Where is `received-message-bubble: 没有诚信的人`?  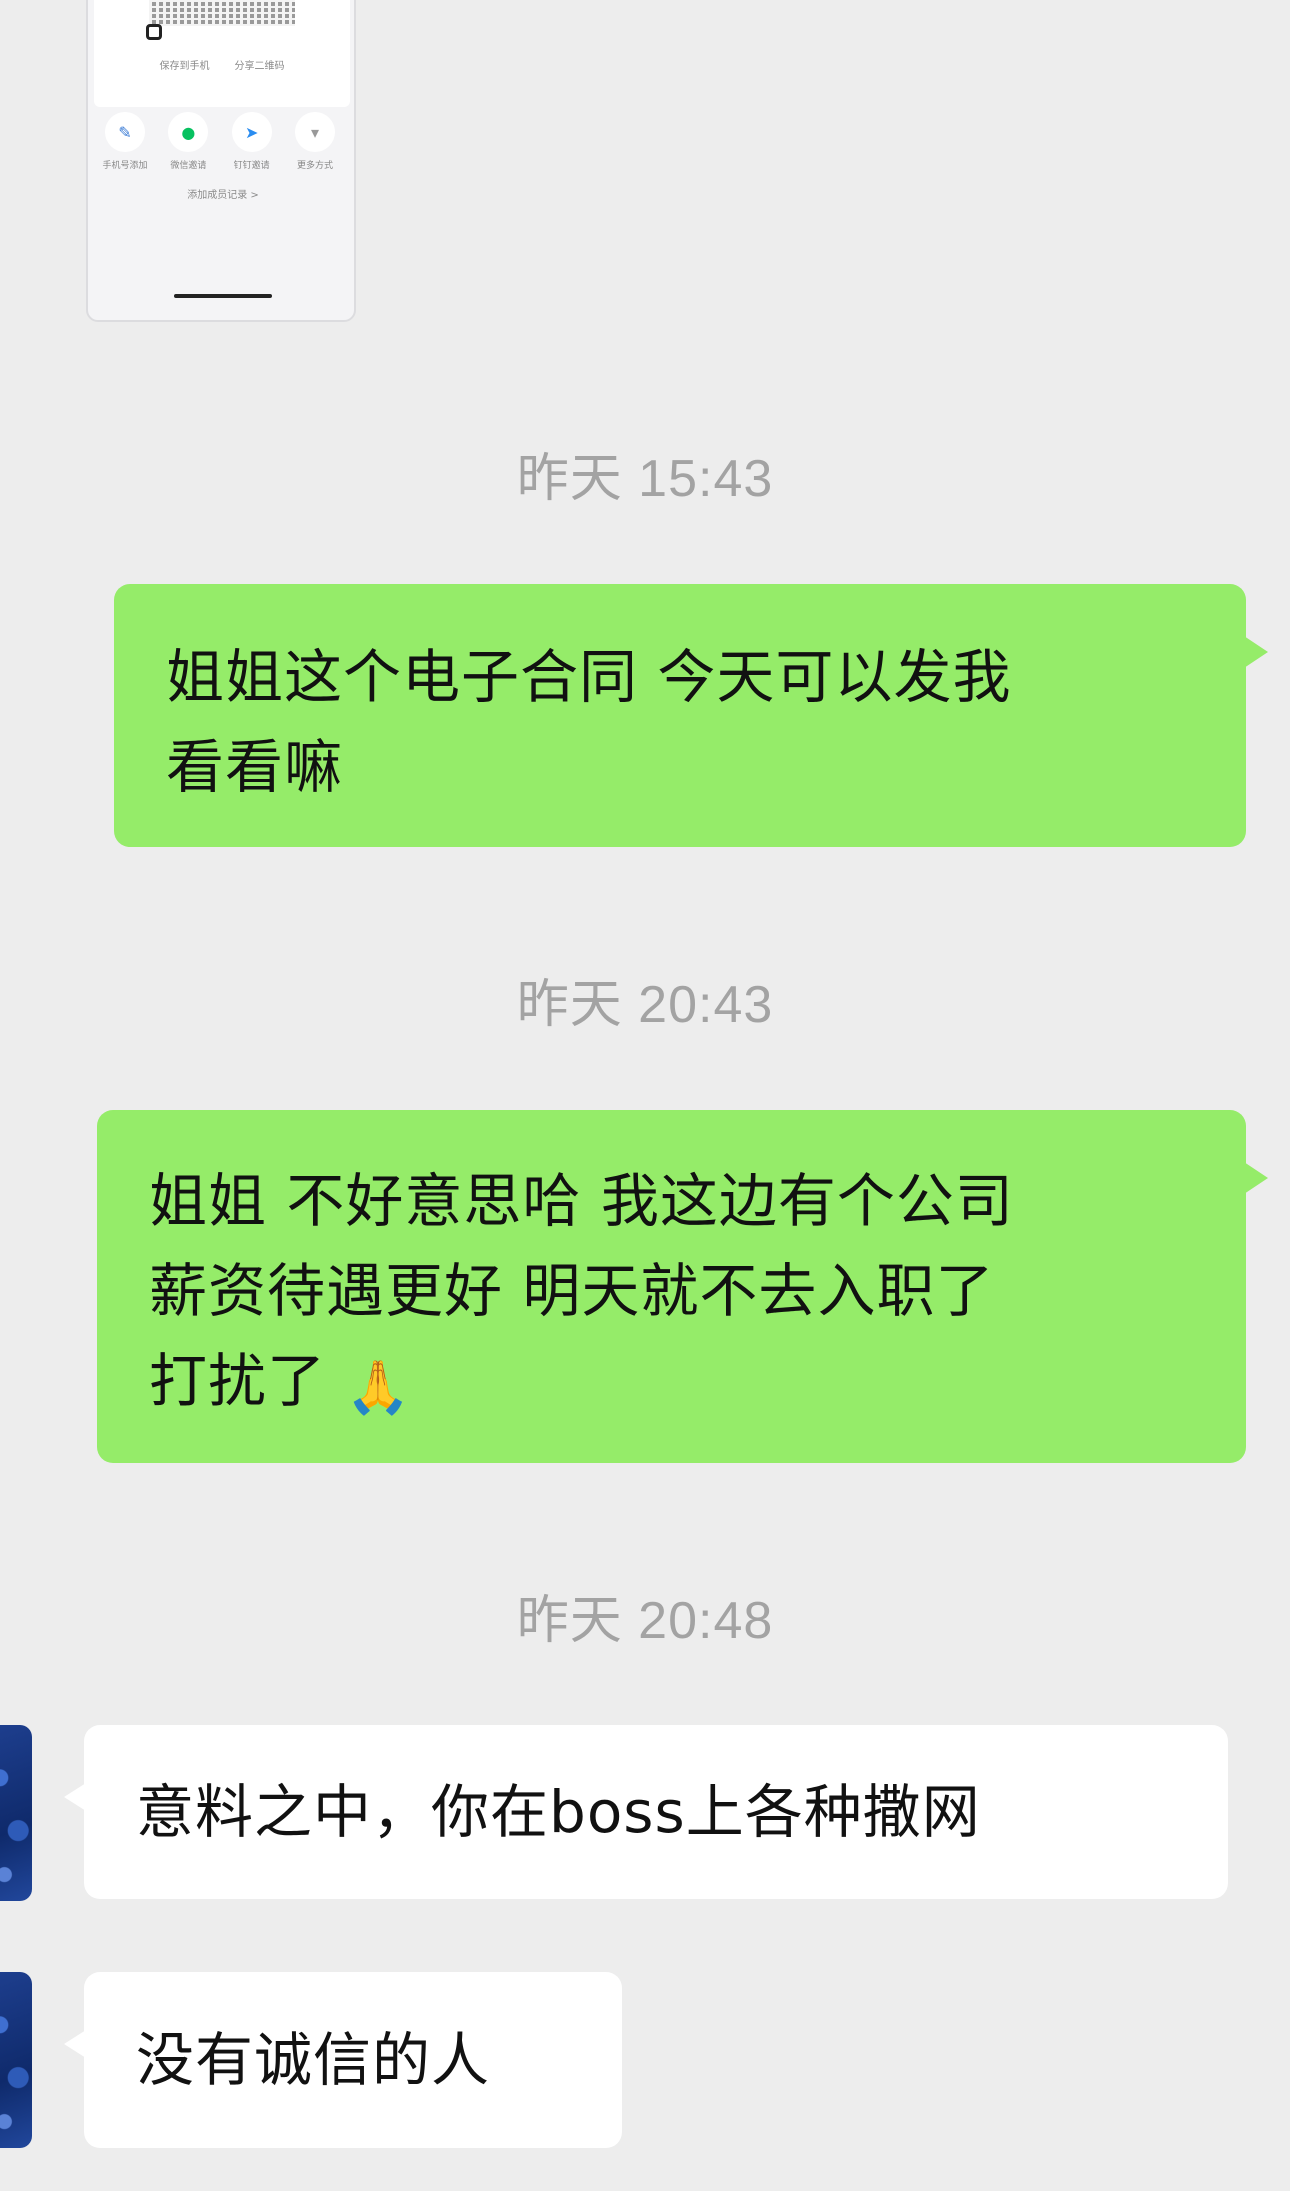 received-message-bubble: 没有诚信的人 is located at coordinates (343, 2060).